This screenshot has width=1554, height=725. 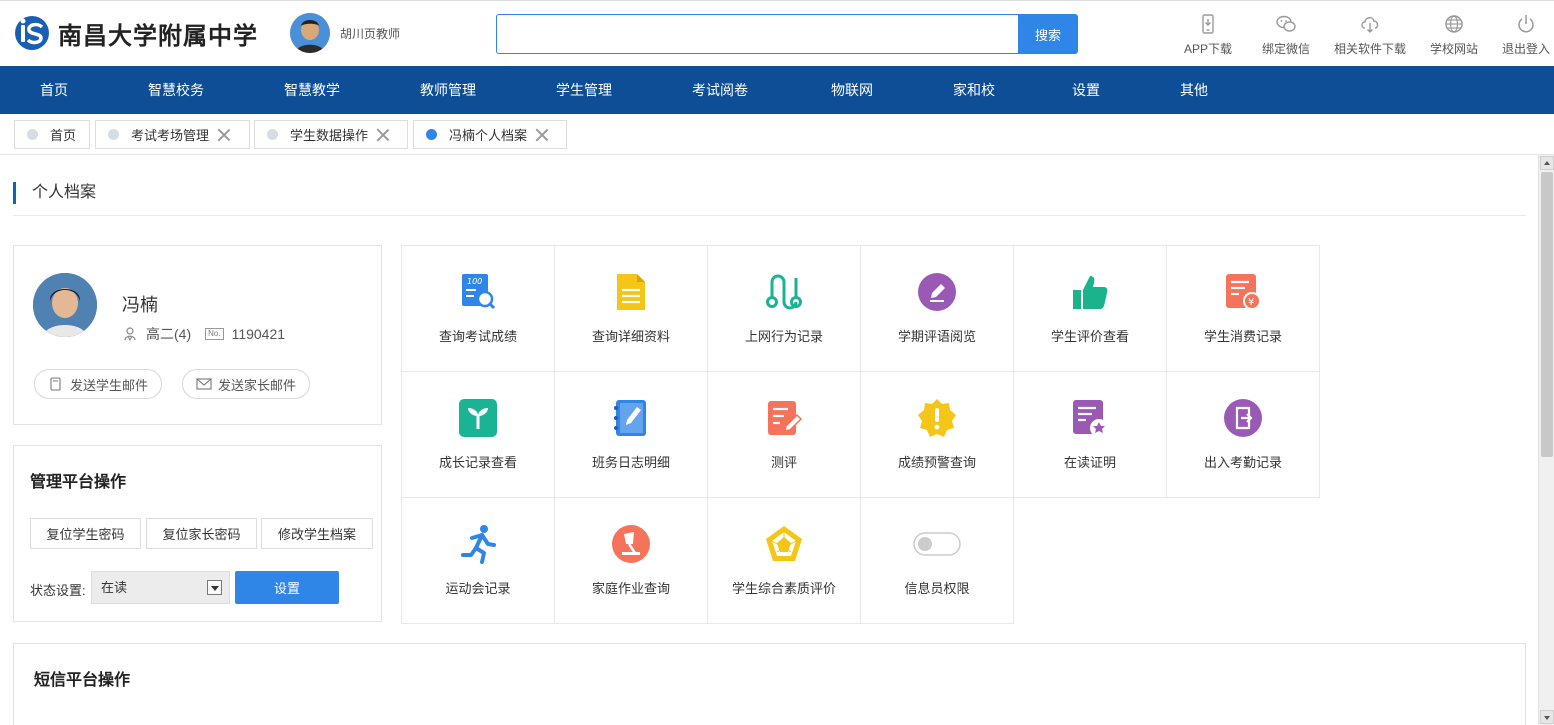 I want to click on edit-circle-icon, so click(x=937, y=292).